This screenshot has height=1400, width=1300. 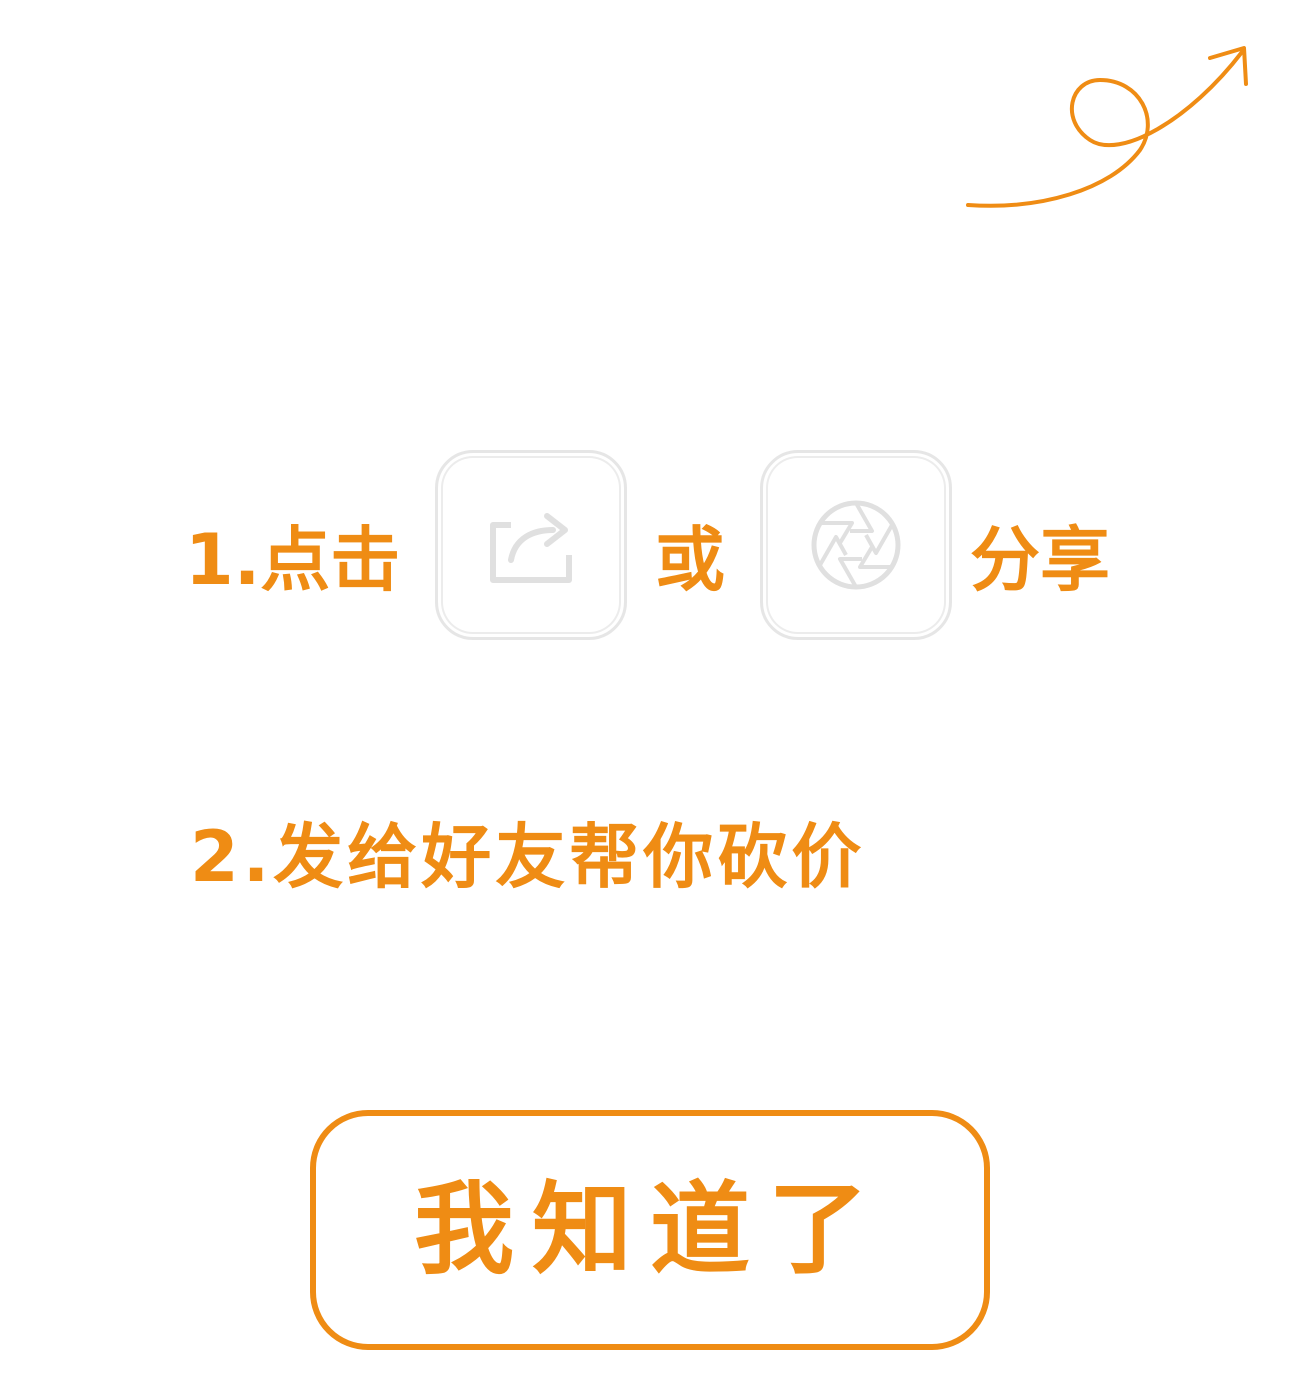 I want to click on share-text: 分享, so click(x=1040, y=560).